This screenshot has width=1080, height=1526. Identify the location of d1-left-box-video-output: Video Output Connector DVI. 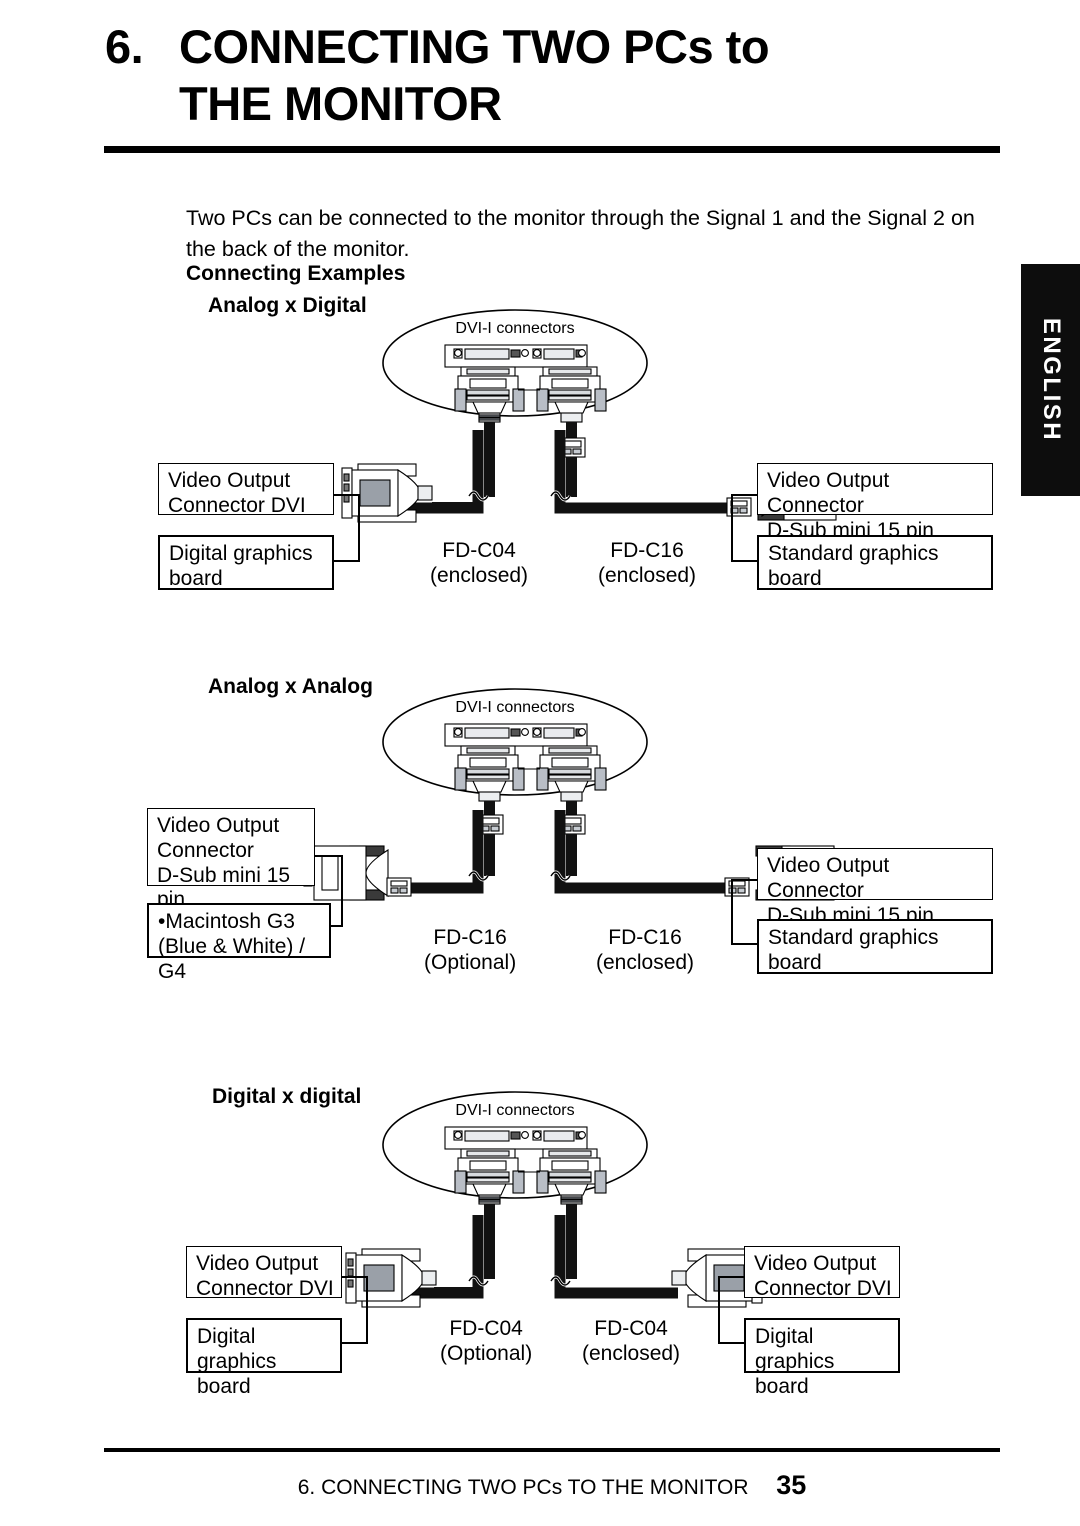
(246, 490).